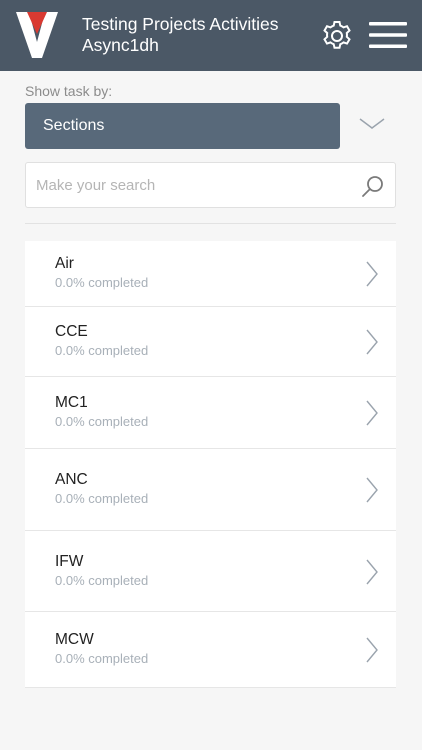  Describe the element at coordinates (37, 35) in the screenshot. I see `v-logo-icon` at that location.